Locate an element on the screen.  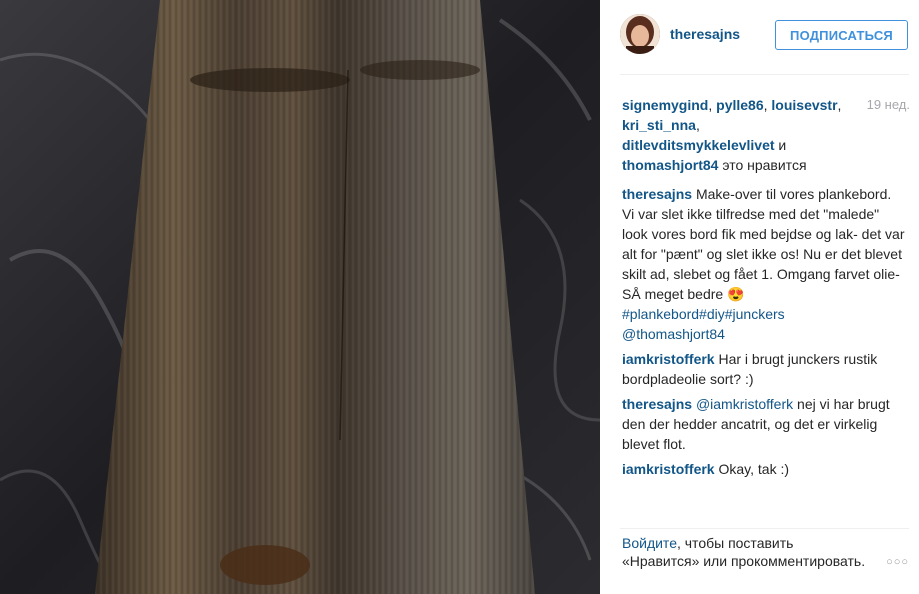
mention-link: @thomashjort84 is located at coordinates (673, 334).